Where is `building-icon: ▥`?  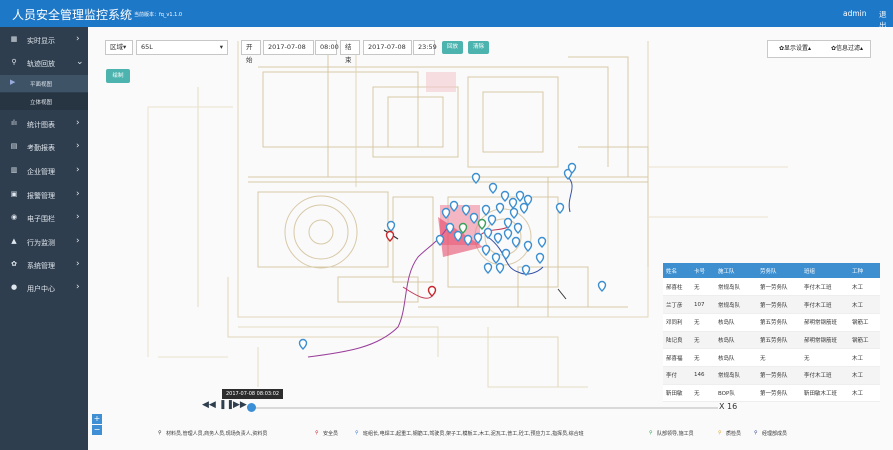 building-icon: ▥ is located at coordinates (14, 170).